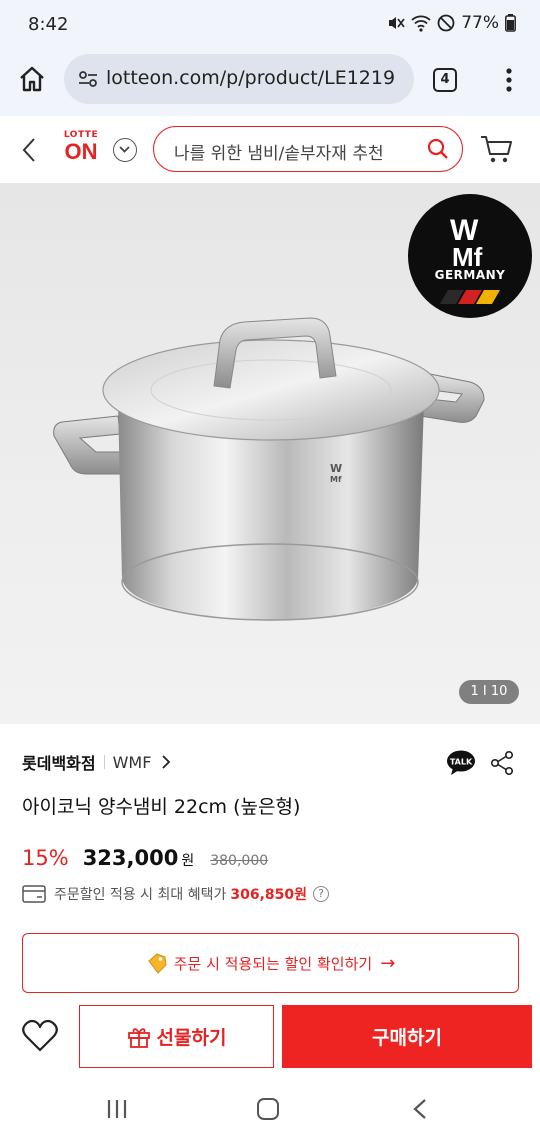  I want to click on mute-icon, so click(397, 23).